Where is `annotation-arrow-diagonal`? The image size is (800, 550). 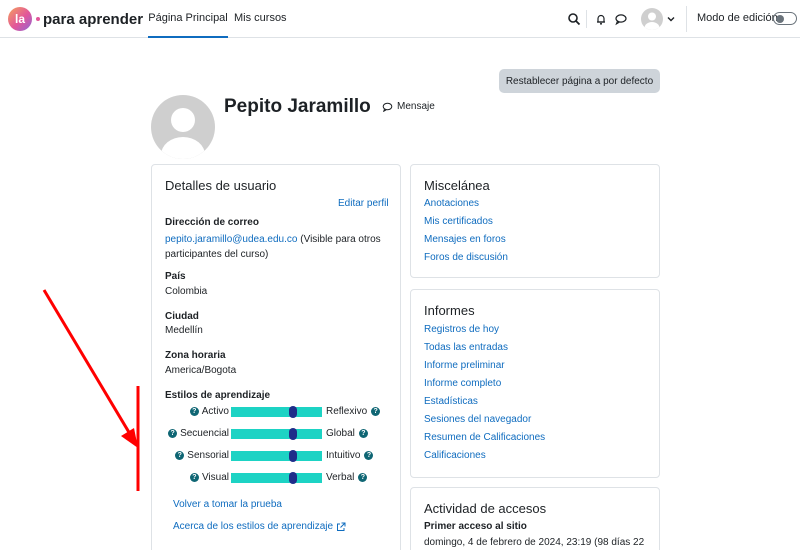 annotation-arrow-diagonal is located at coordinates (87, 362).